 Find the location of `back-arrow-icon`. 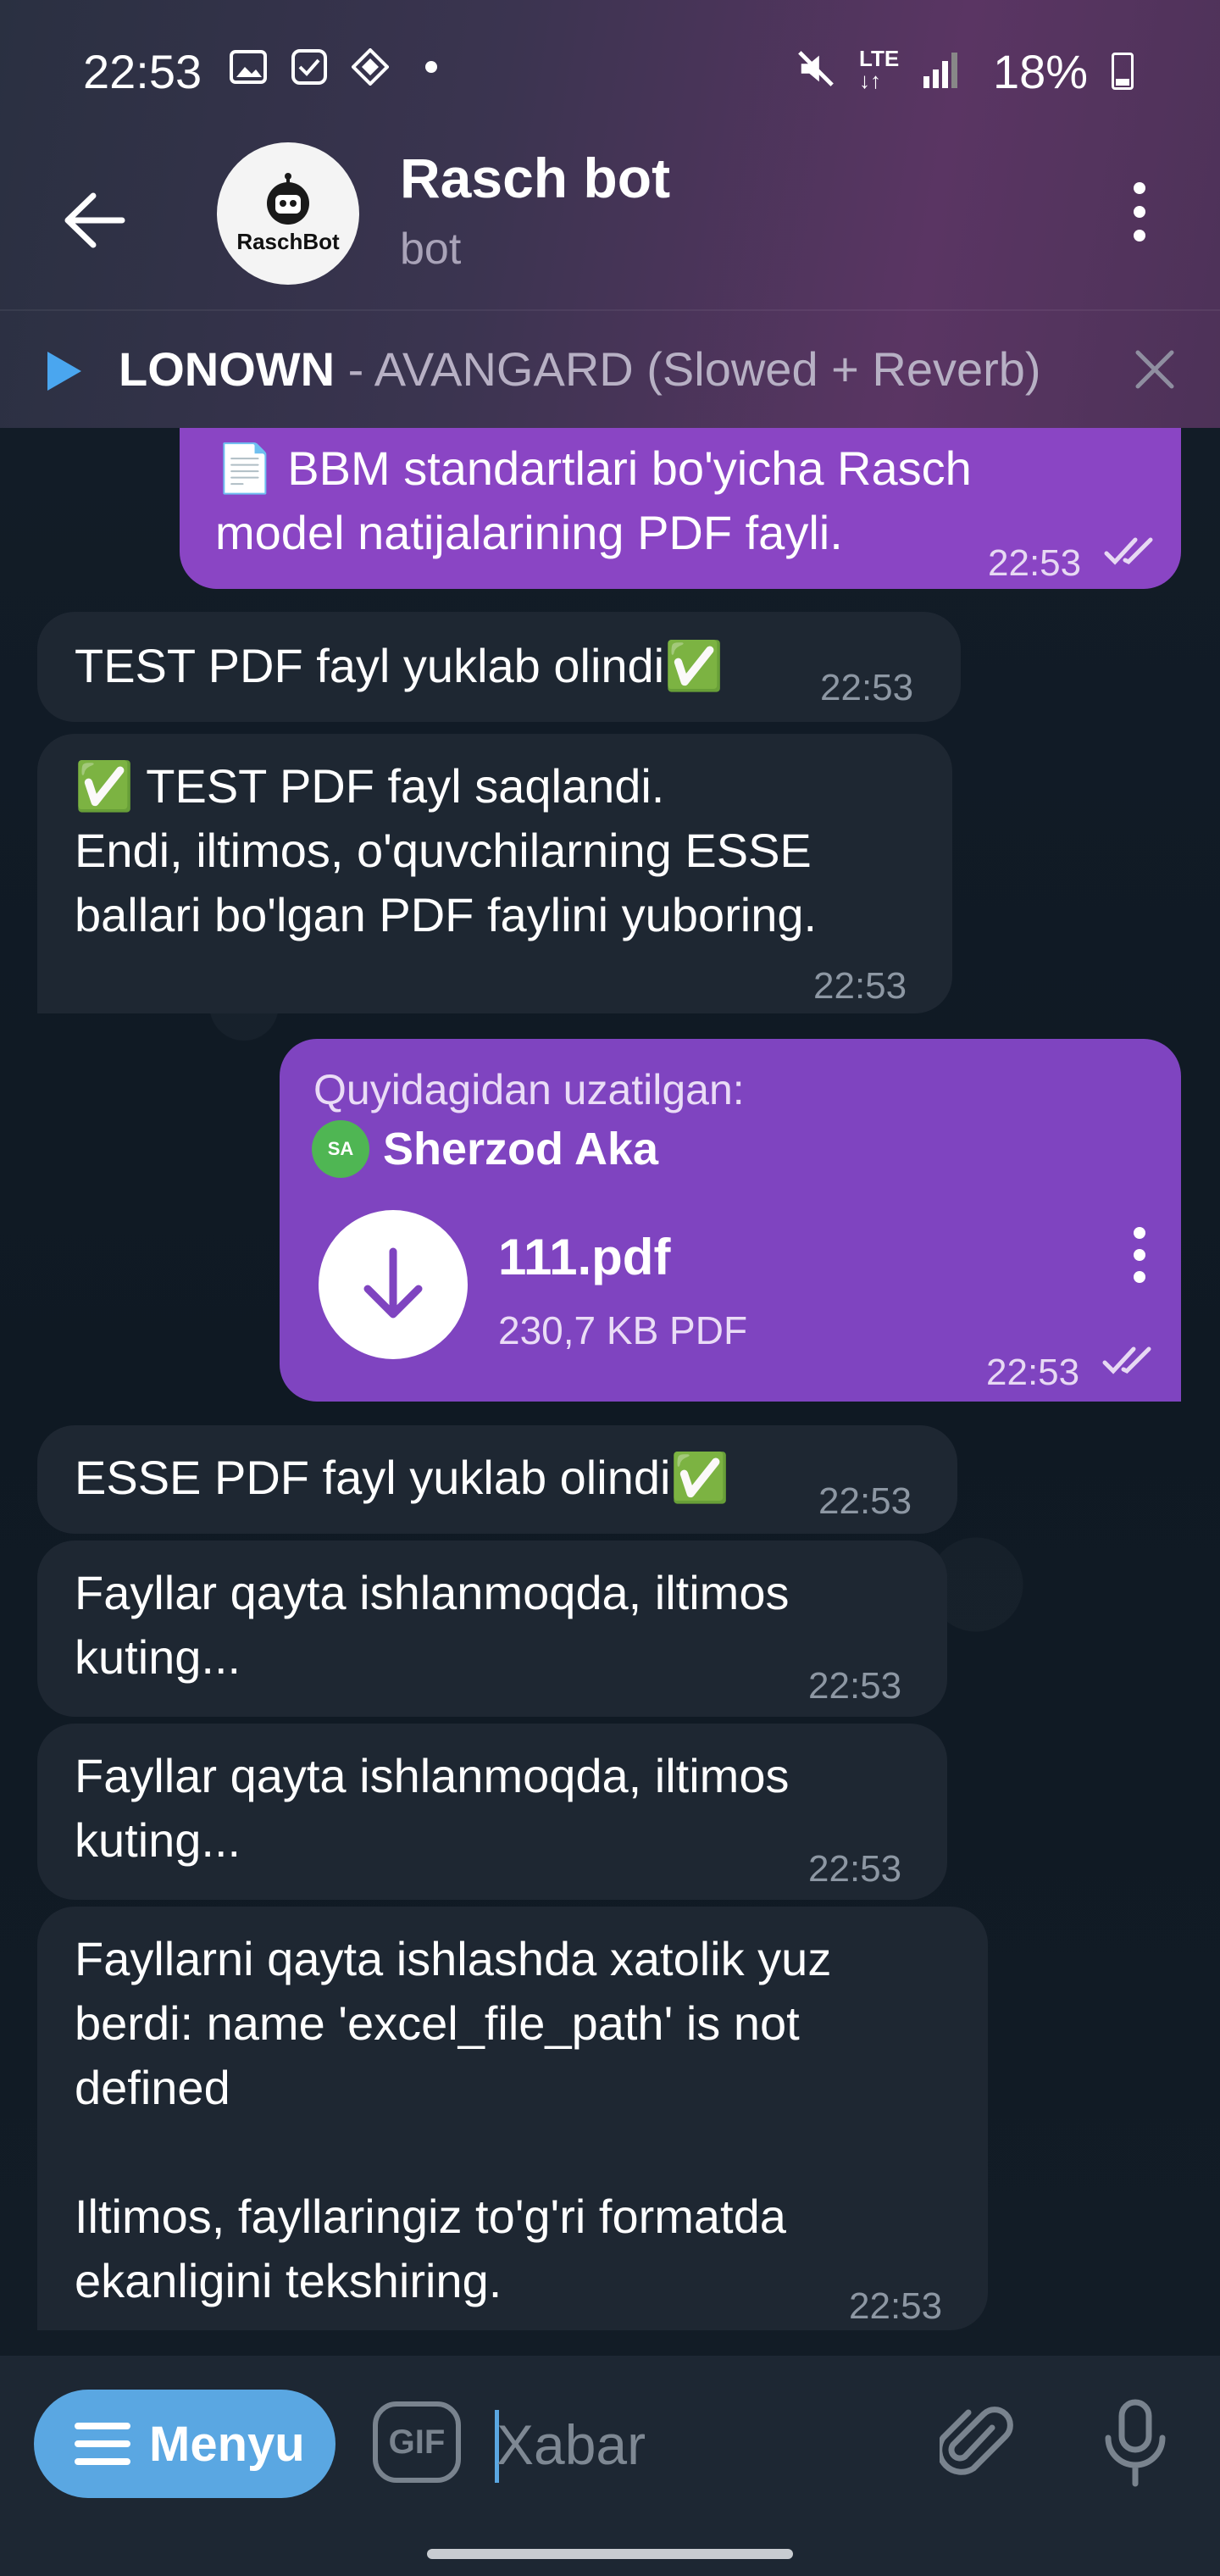

back-arrow-icon is located at coordinates (94, 220).